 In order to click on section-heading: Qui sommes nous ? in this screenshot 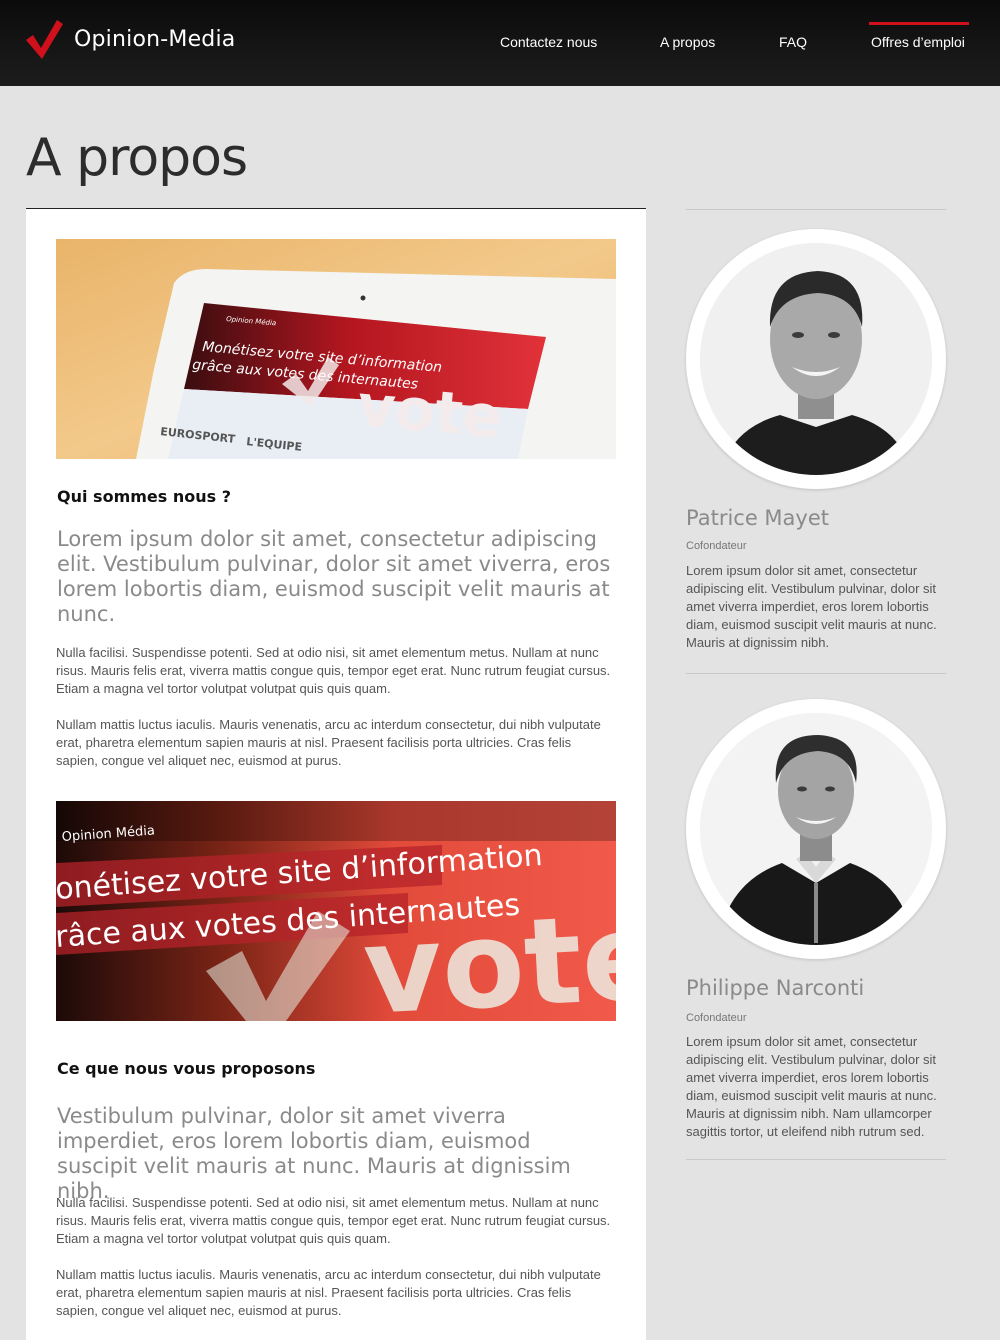, I will do `click(144, 496)`.